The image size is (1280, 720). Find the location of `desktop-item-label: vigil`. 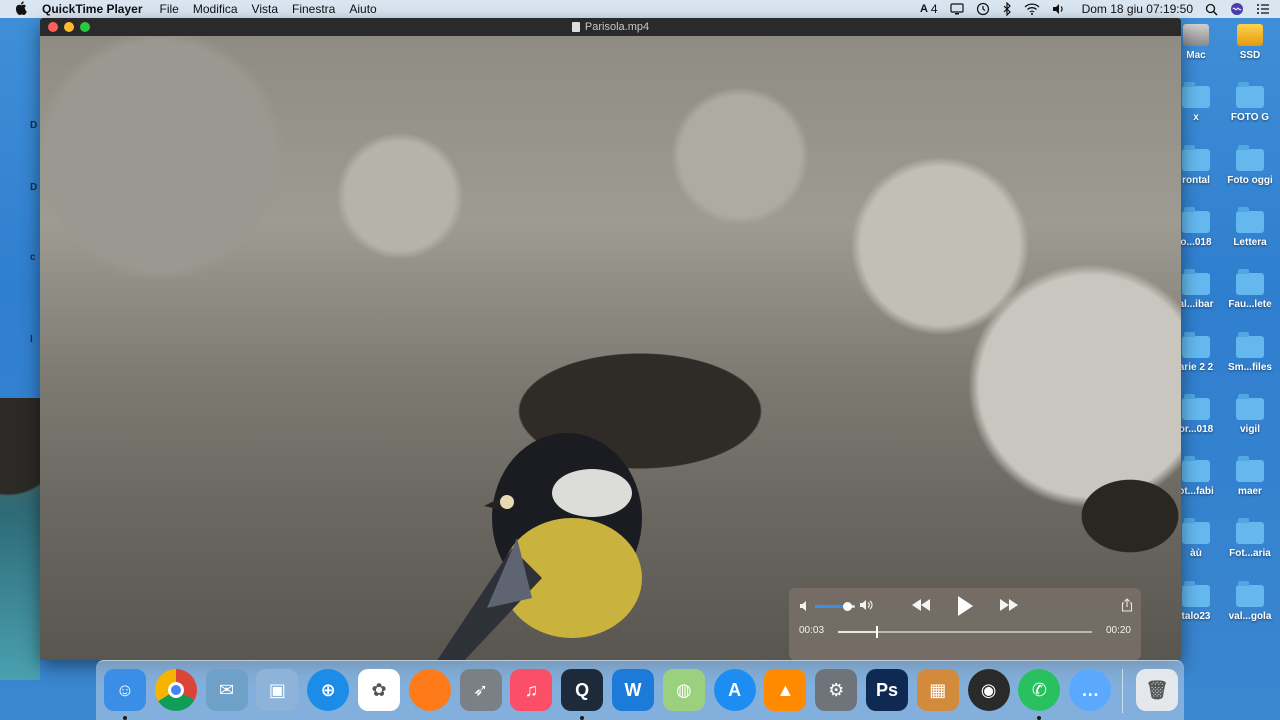

desktop-item-label: vigil is located at coordinates (1249, 429).